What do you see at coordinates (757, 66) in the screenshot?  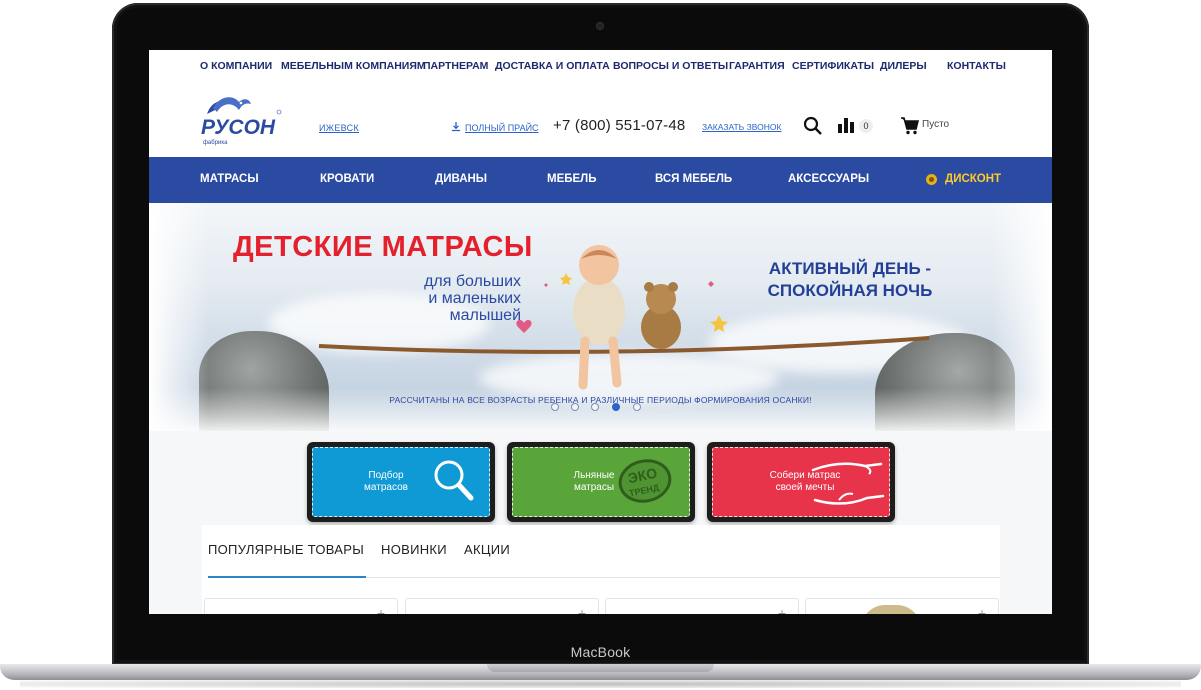 I see `nav-warranty: ГАРАНТИЯ` at bounding box center [757, 66].